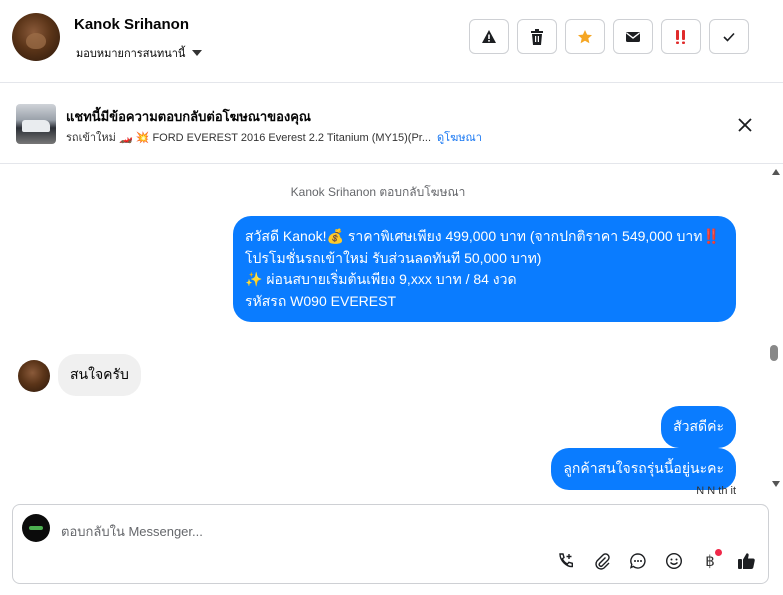 The image size is (783, 595). I want to click on emoji-button, so click(674, 561).